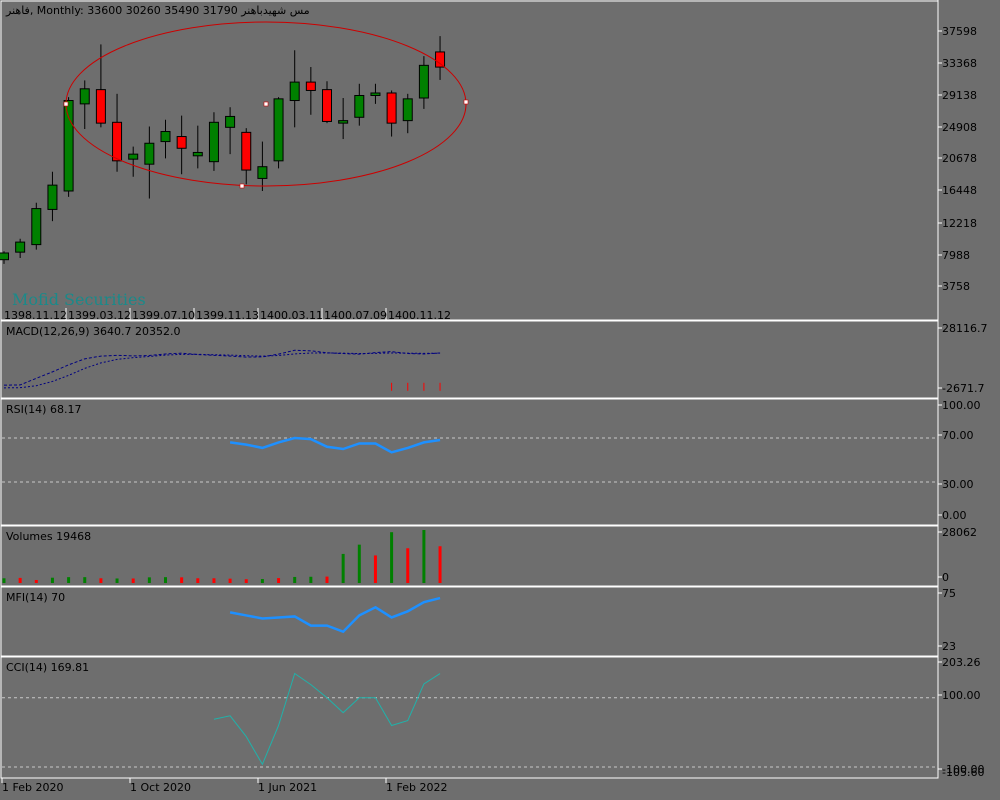 The width and height of the screenshot is (1000, 800). I want to click on price-tick: 7988, so click(956, 255).